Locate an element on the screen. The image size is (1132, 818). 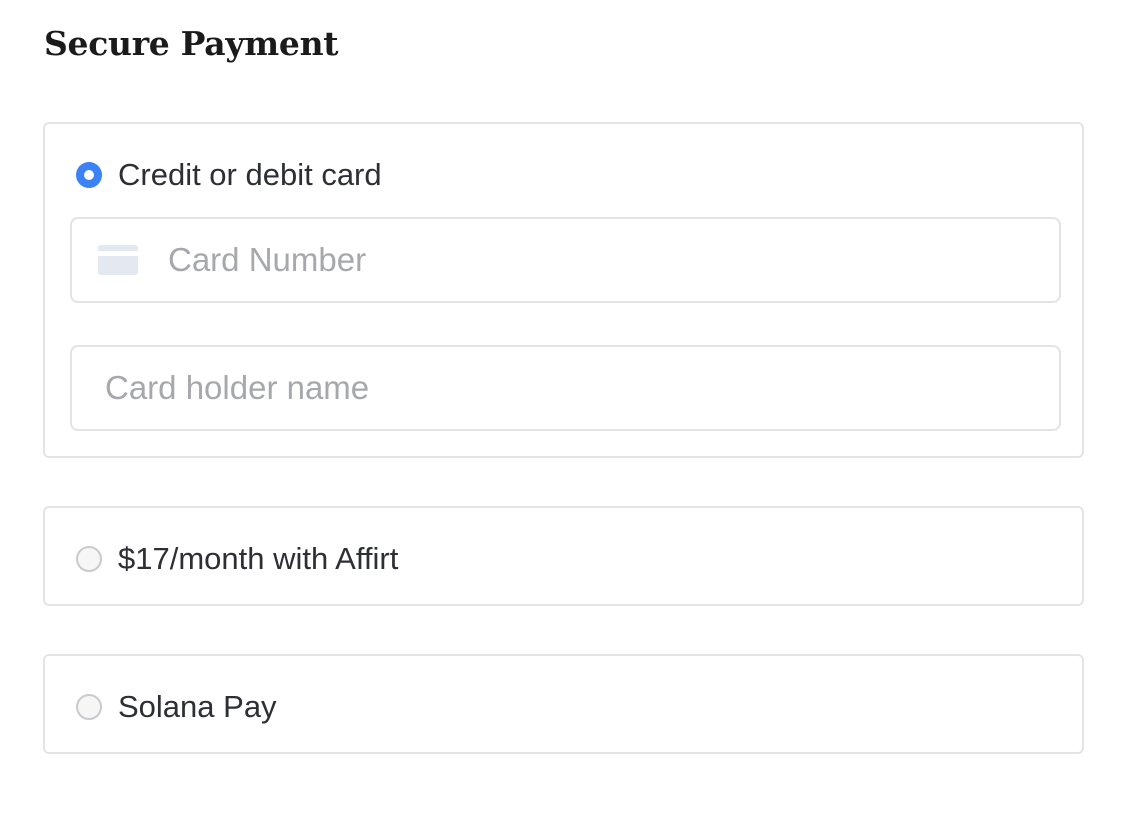
card-number-input is located at coordinates (613, 260).